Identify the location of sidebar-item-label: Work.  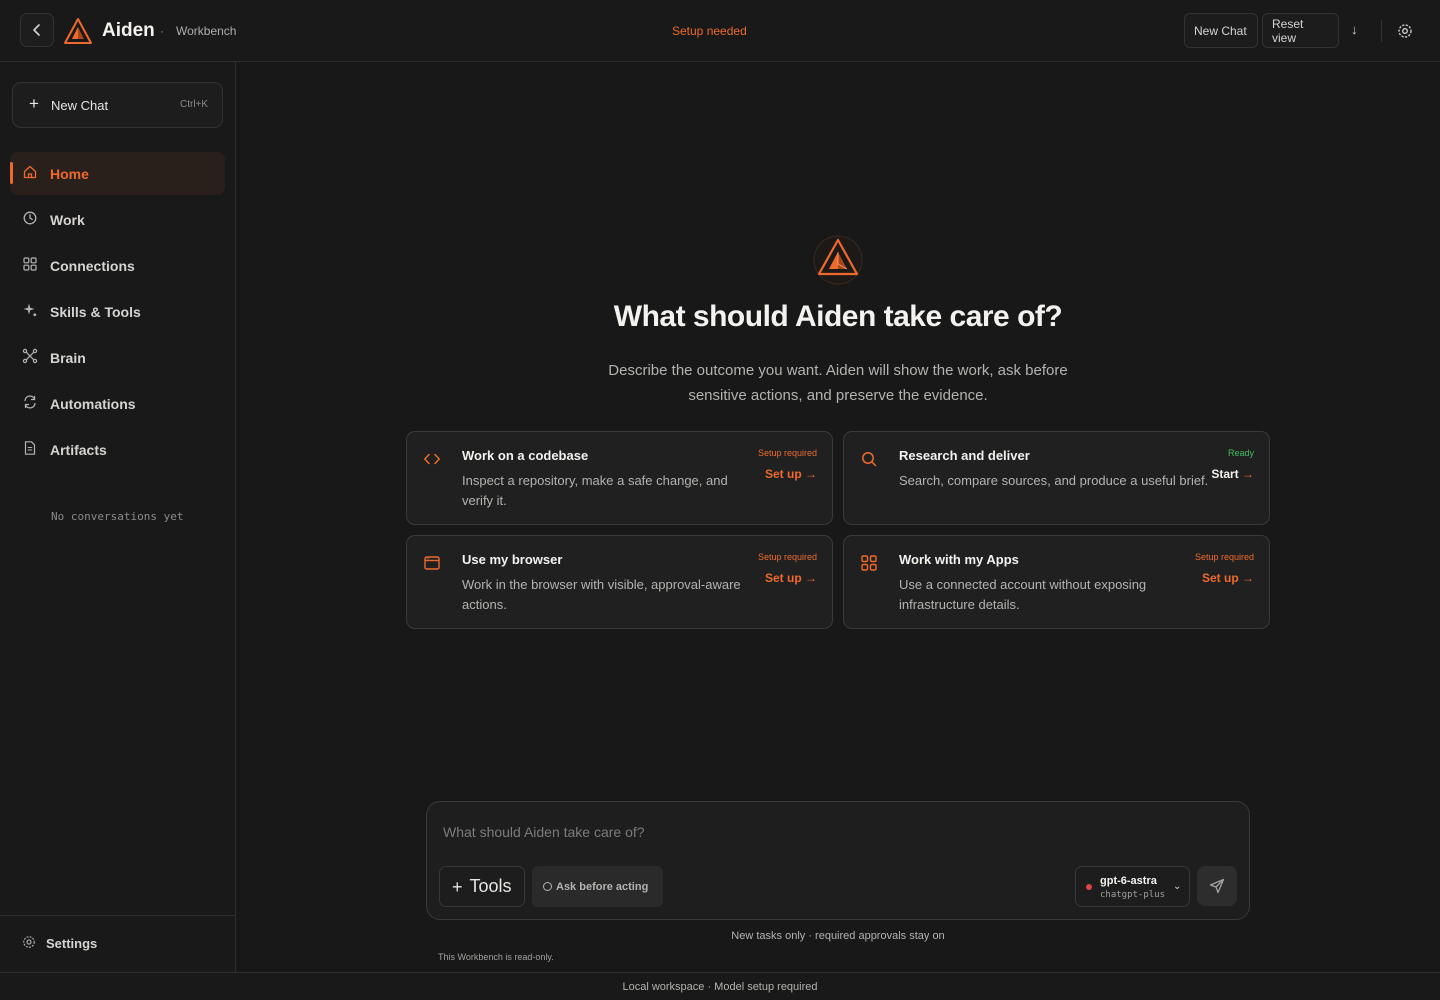
(67, 220).